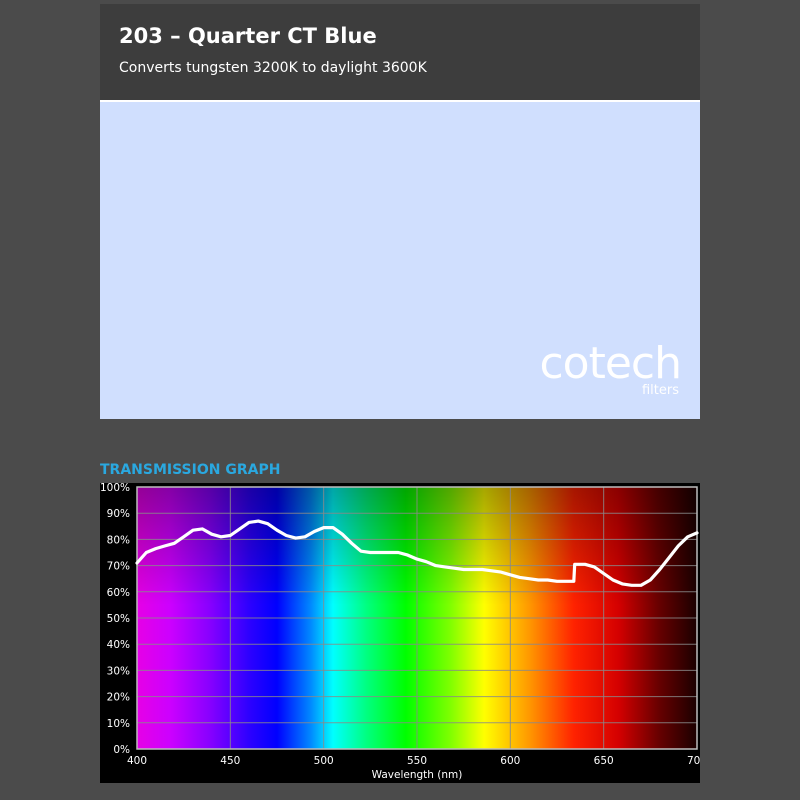 The width and height of the screenshot is (800, 800). I want to click on y-tick-label: 10%, so click(118, 724).